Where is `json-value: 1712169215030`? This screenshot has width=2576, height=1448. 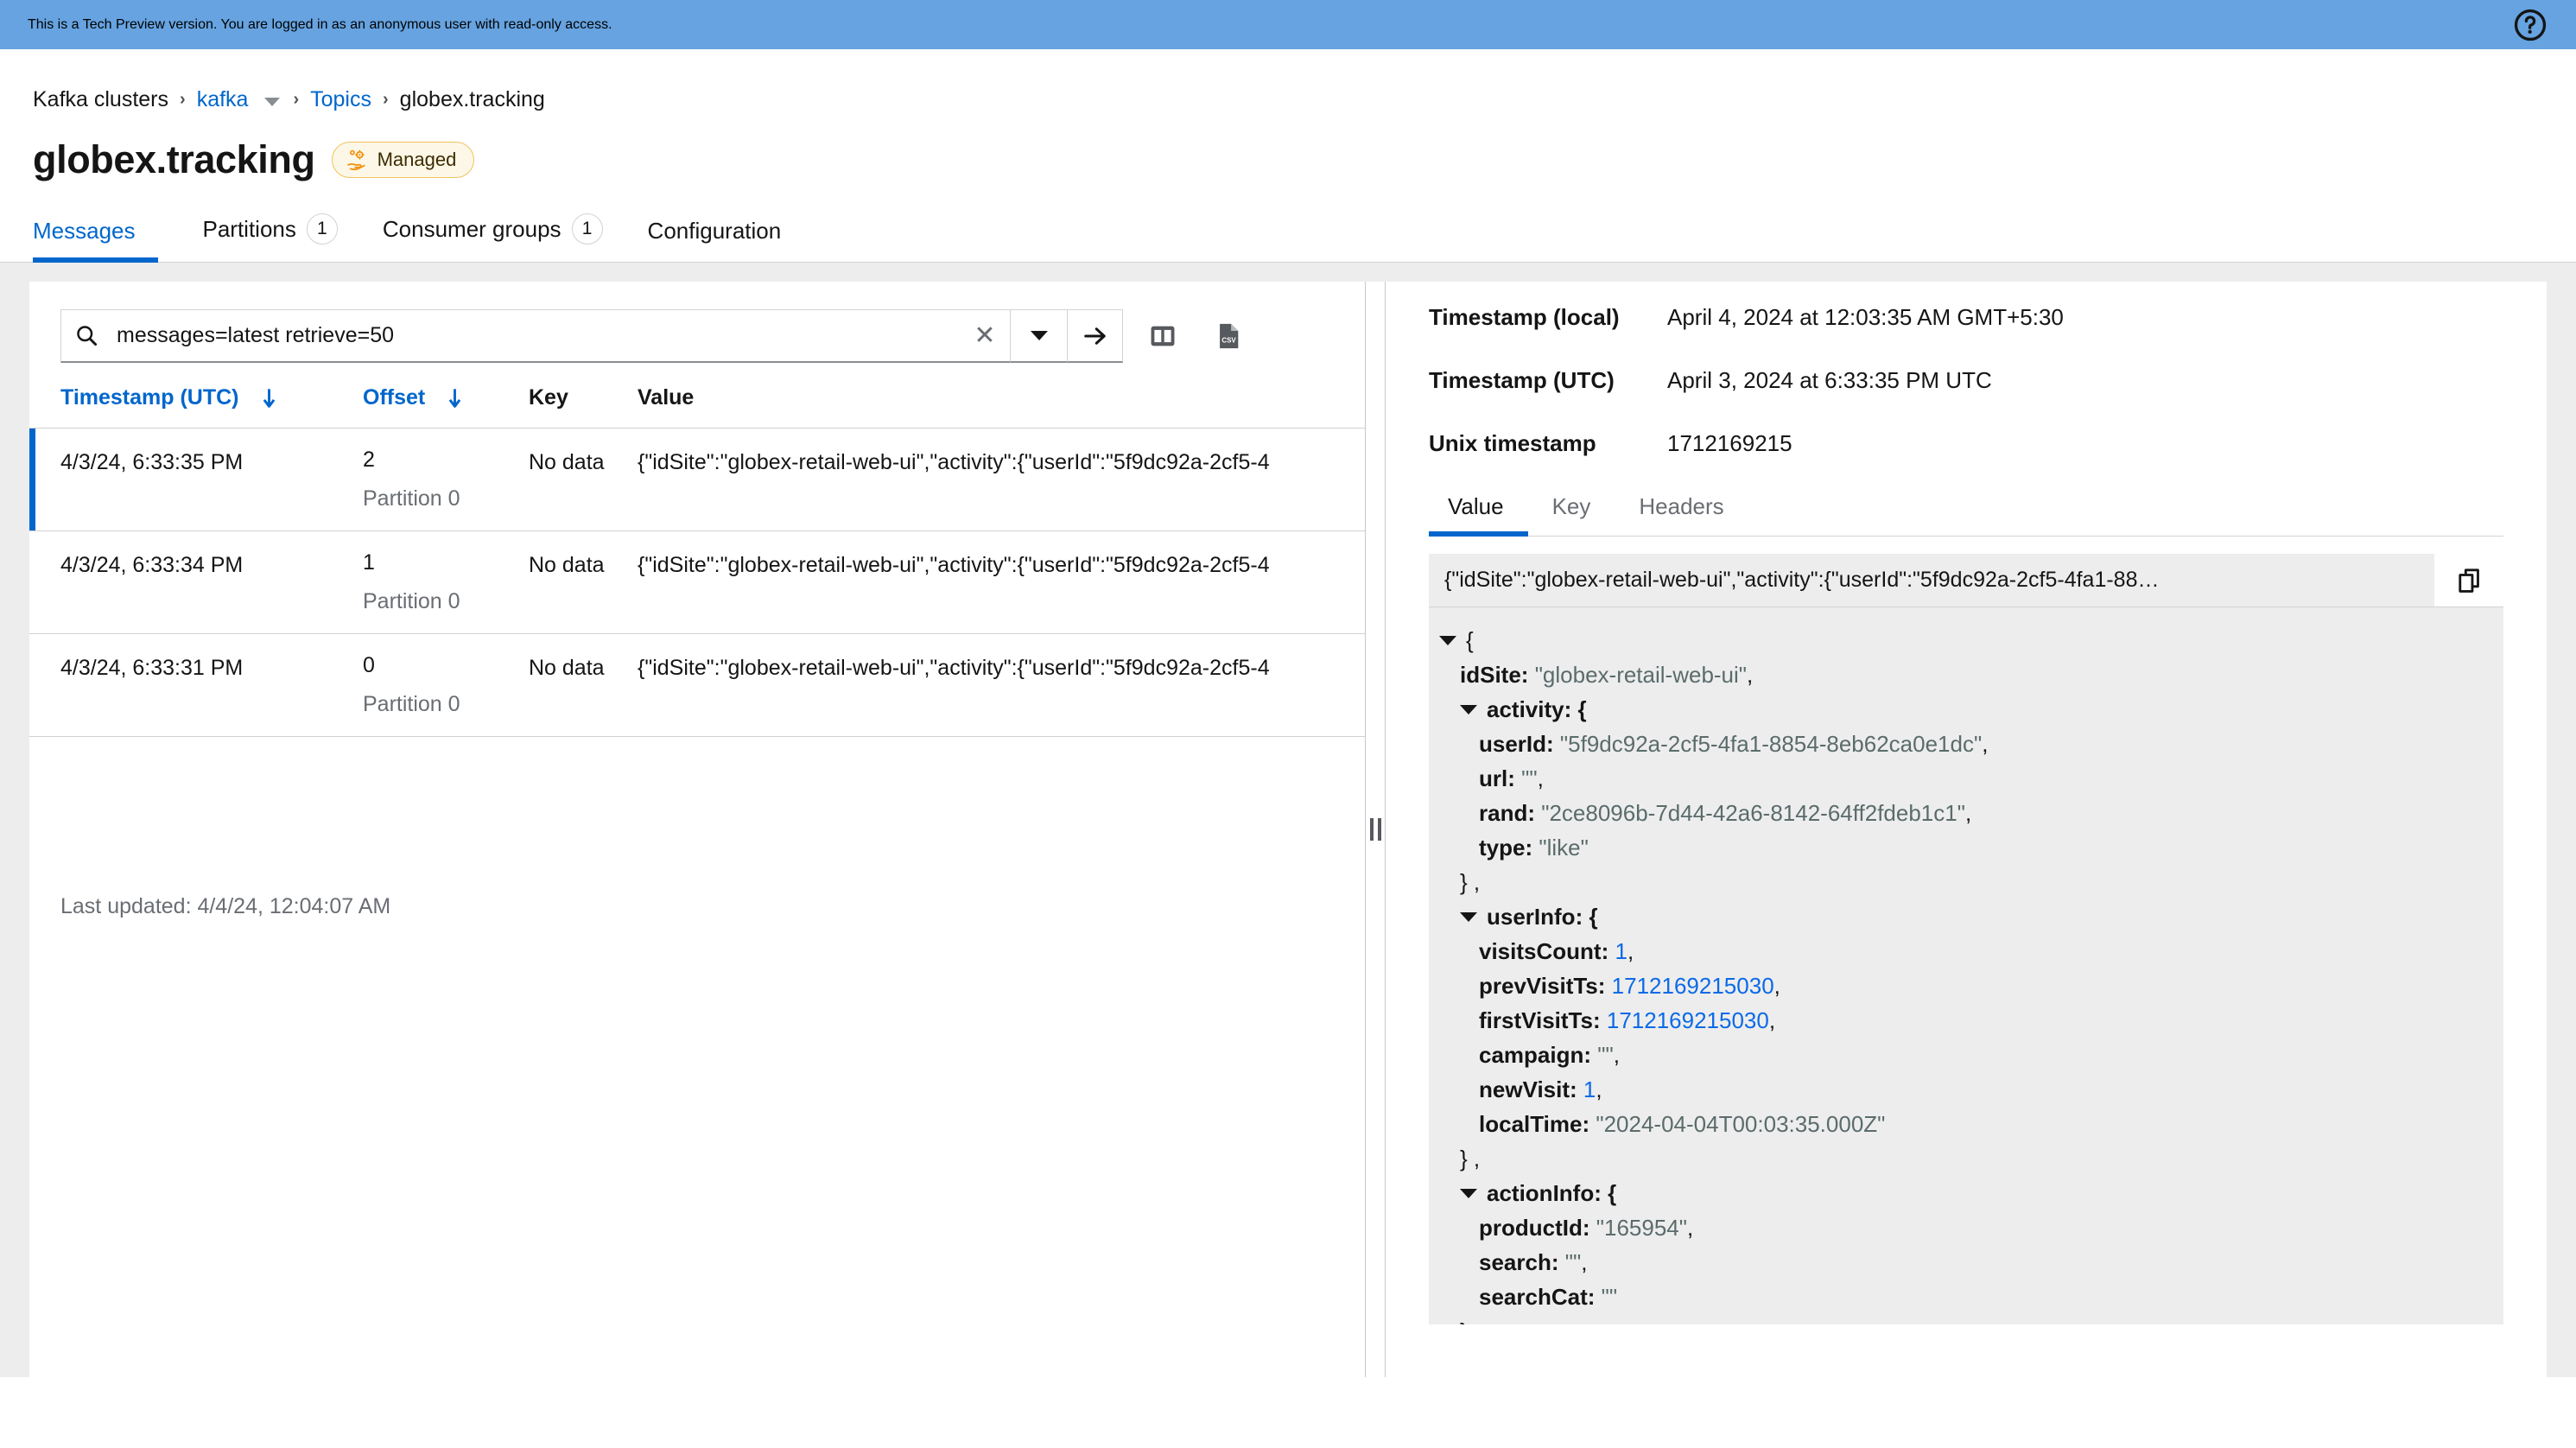 json-value: 1712169215030 is located at coordinates (1687, 1020).